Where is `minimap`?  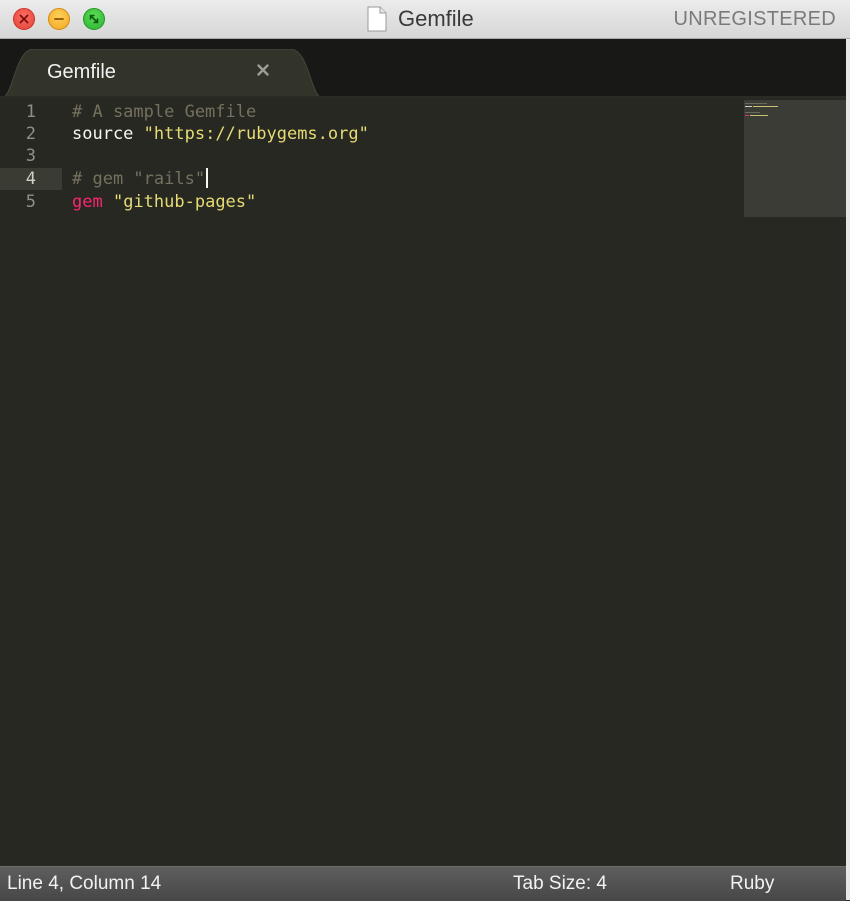
minimap is located at coordinates (795, 158).